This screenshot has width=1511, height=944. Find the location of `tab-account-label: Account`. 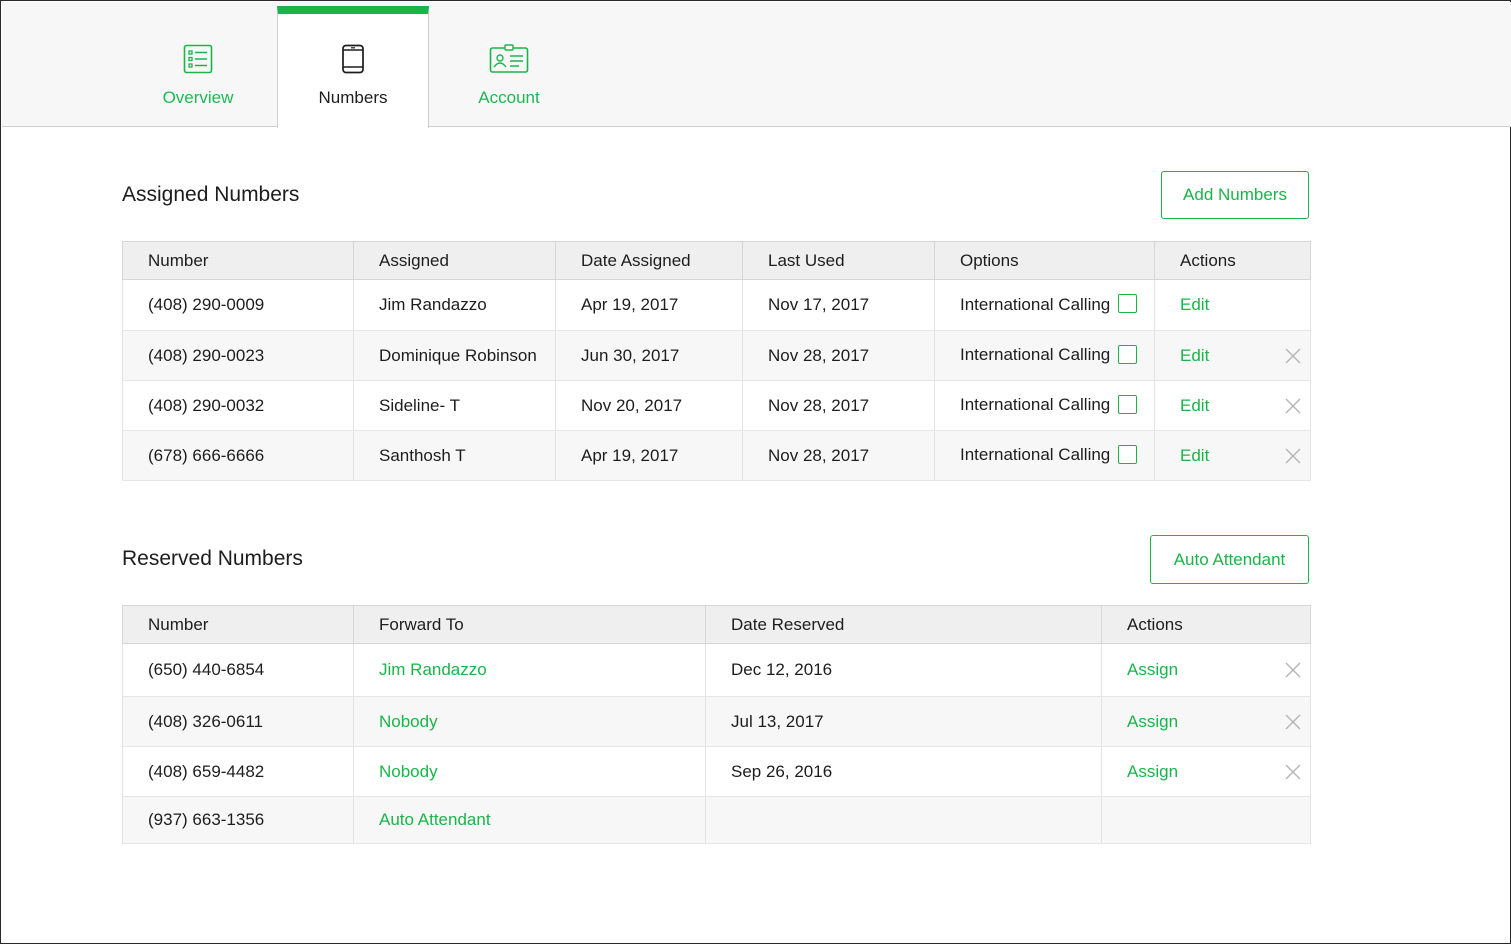

tab-account-label: Account is located at coordinates (509, 97).